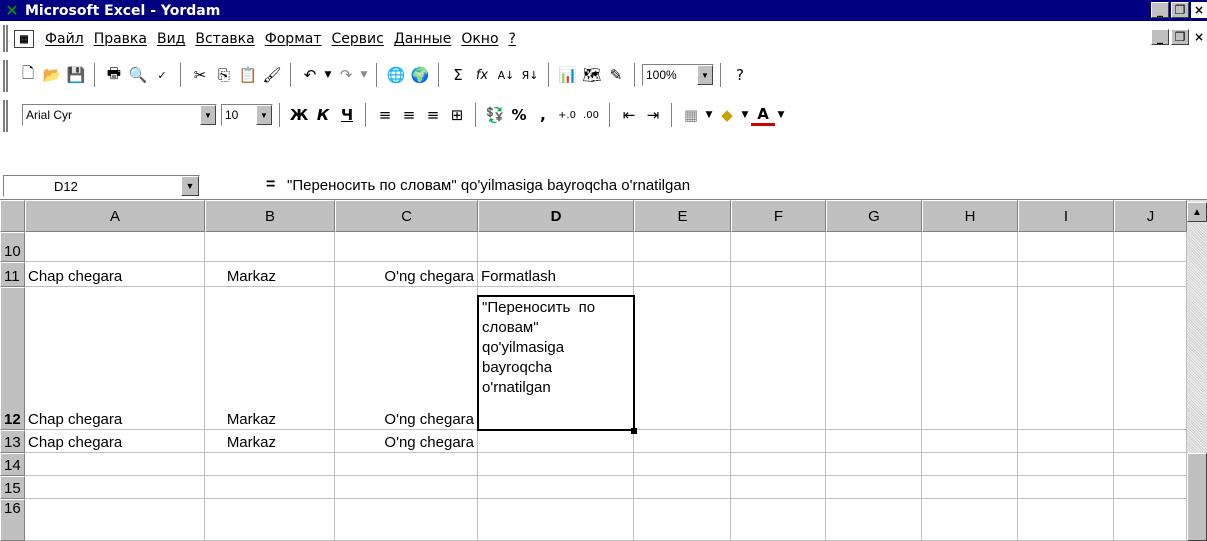 The image size is (1207, 541). I want to click on column-header-c: C, so click(406, 216).